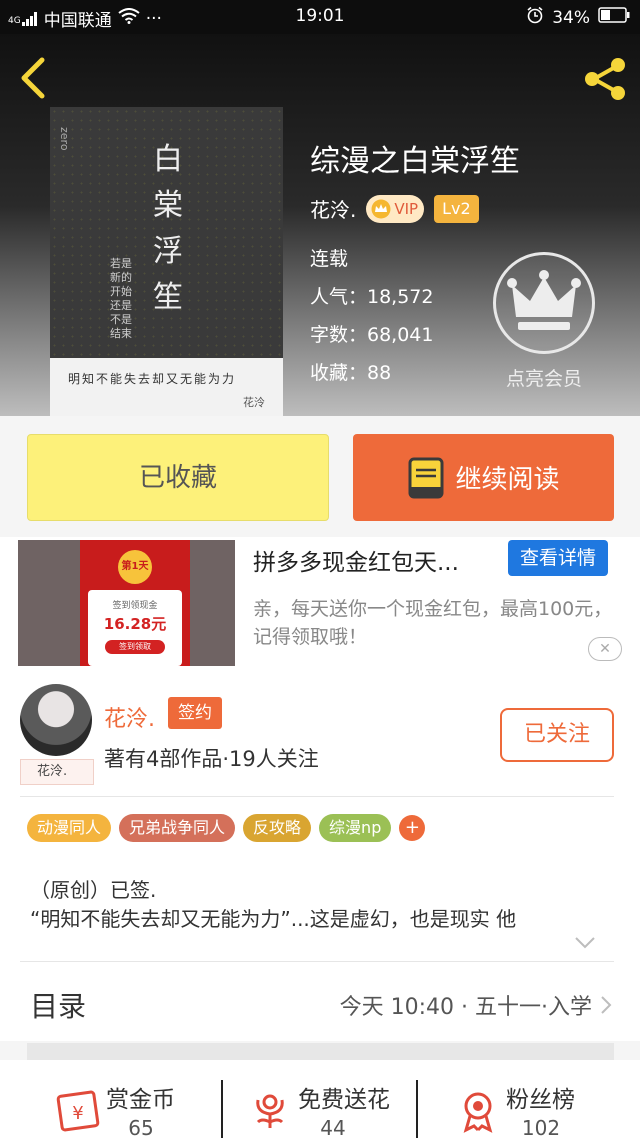 This screenshot has width=640, height=1138. Describe the element at coordinates (406, 208) in the screenshot. I see `vip-label: VIP` at that location.